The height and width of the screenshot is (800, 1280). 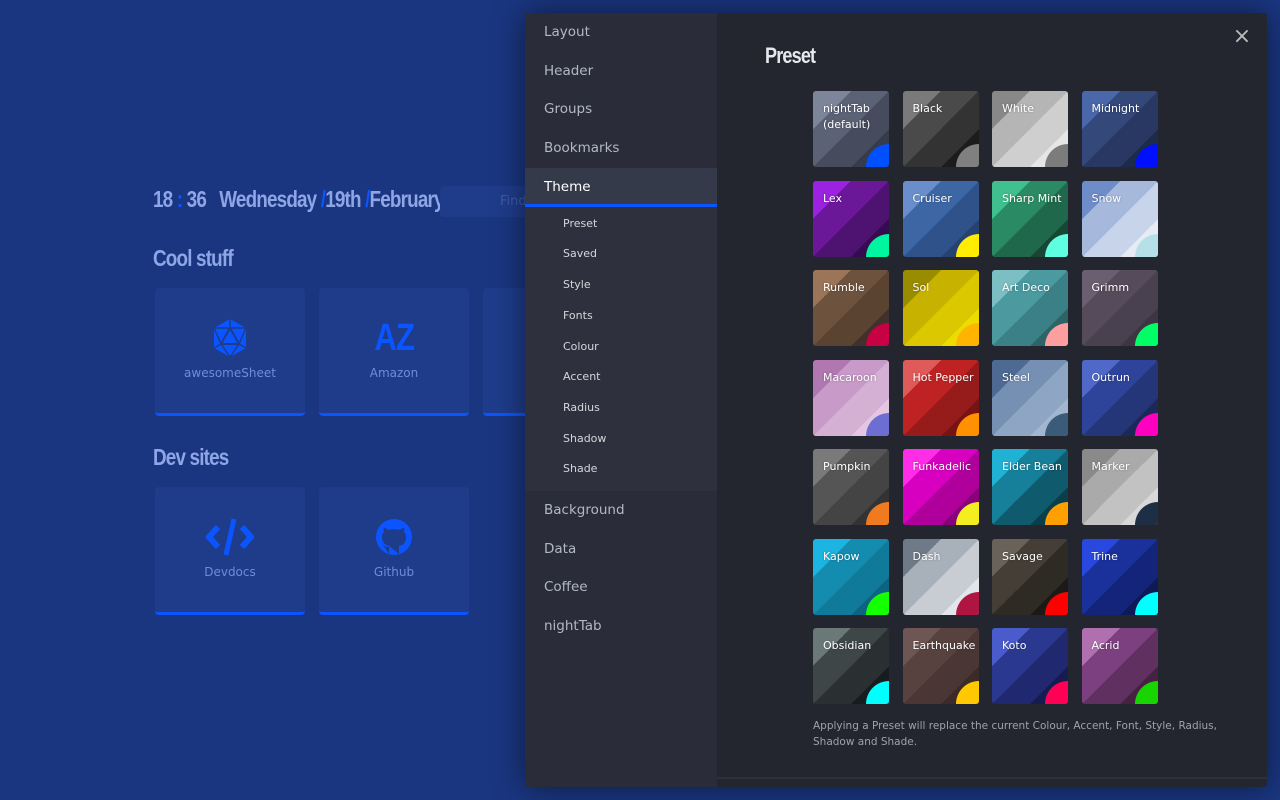 What do you see at coordinates (1030, 576) in the screenshot?
I see `preset-savage: Savage` at bounding box center [1030, 576].